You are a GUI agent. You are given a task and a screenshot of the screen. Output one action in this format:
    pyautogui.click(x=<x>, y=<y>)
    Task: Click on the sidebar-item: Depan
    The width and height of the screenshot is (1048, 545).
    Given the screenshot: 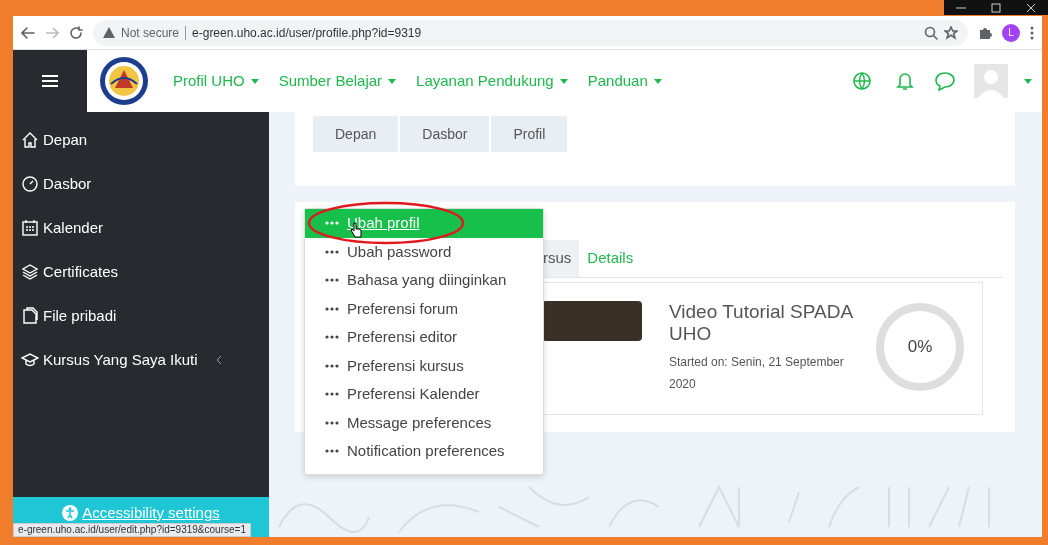 What is the action you would take?
    pyautogui.click(x=141, y=140)
    